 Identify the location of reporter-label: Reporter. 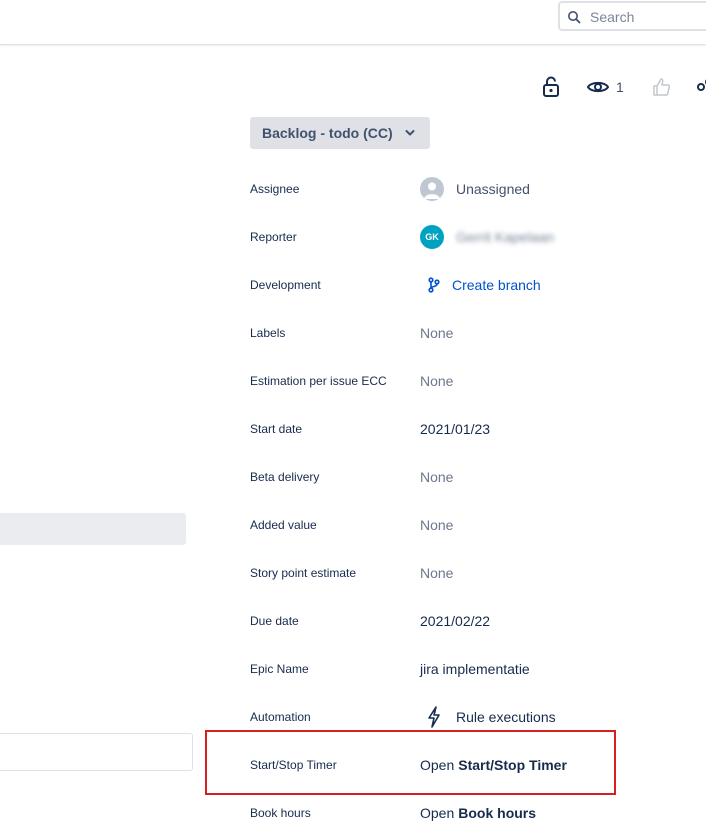
(273, 237).